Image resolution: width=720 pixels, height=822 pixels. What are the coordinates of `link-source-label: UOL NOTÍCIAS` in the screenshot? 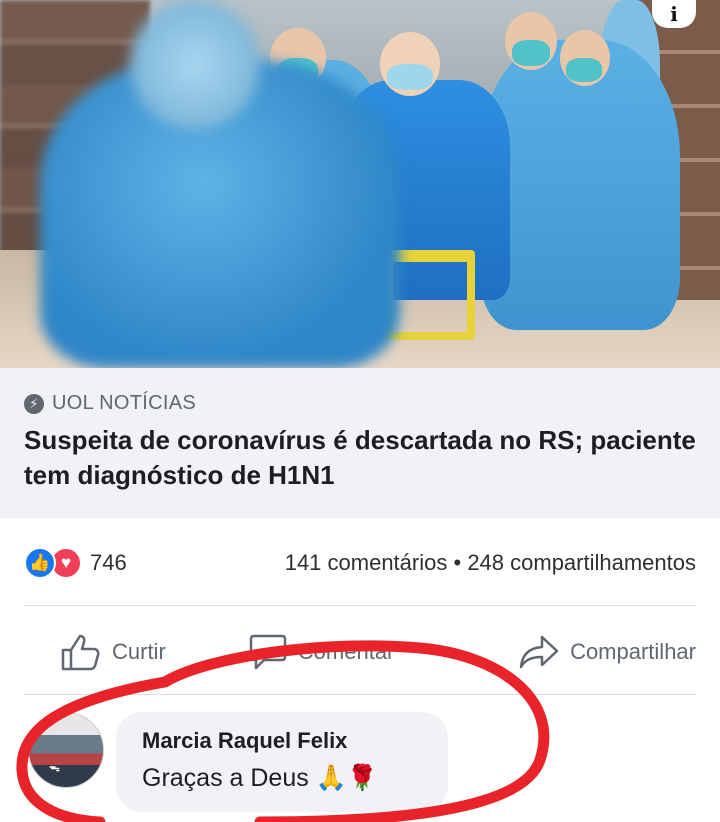 It's located at (124, 403).